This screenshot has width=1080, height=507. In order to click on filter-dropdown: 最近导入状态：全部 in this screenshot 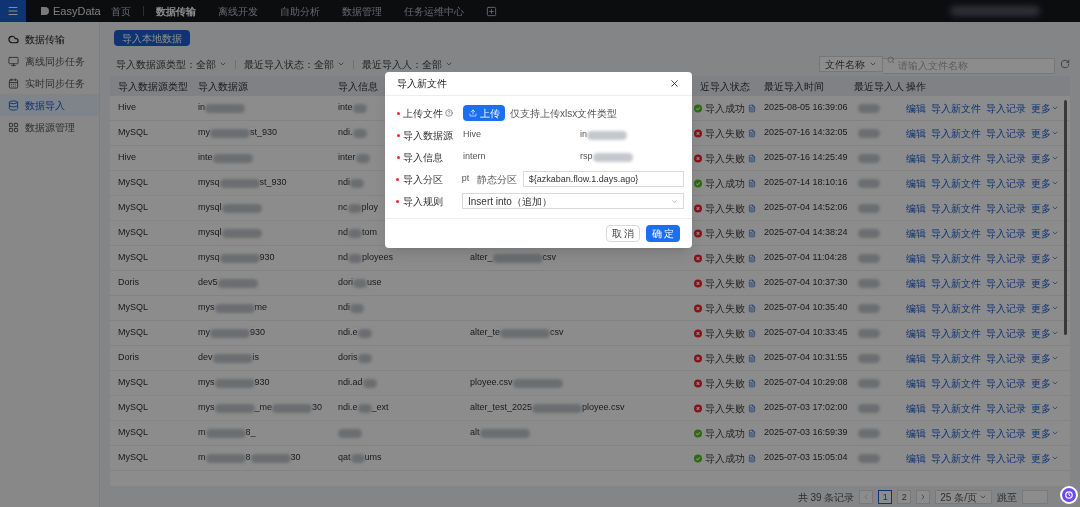, I will do `click(294, 64)`.